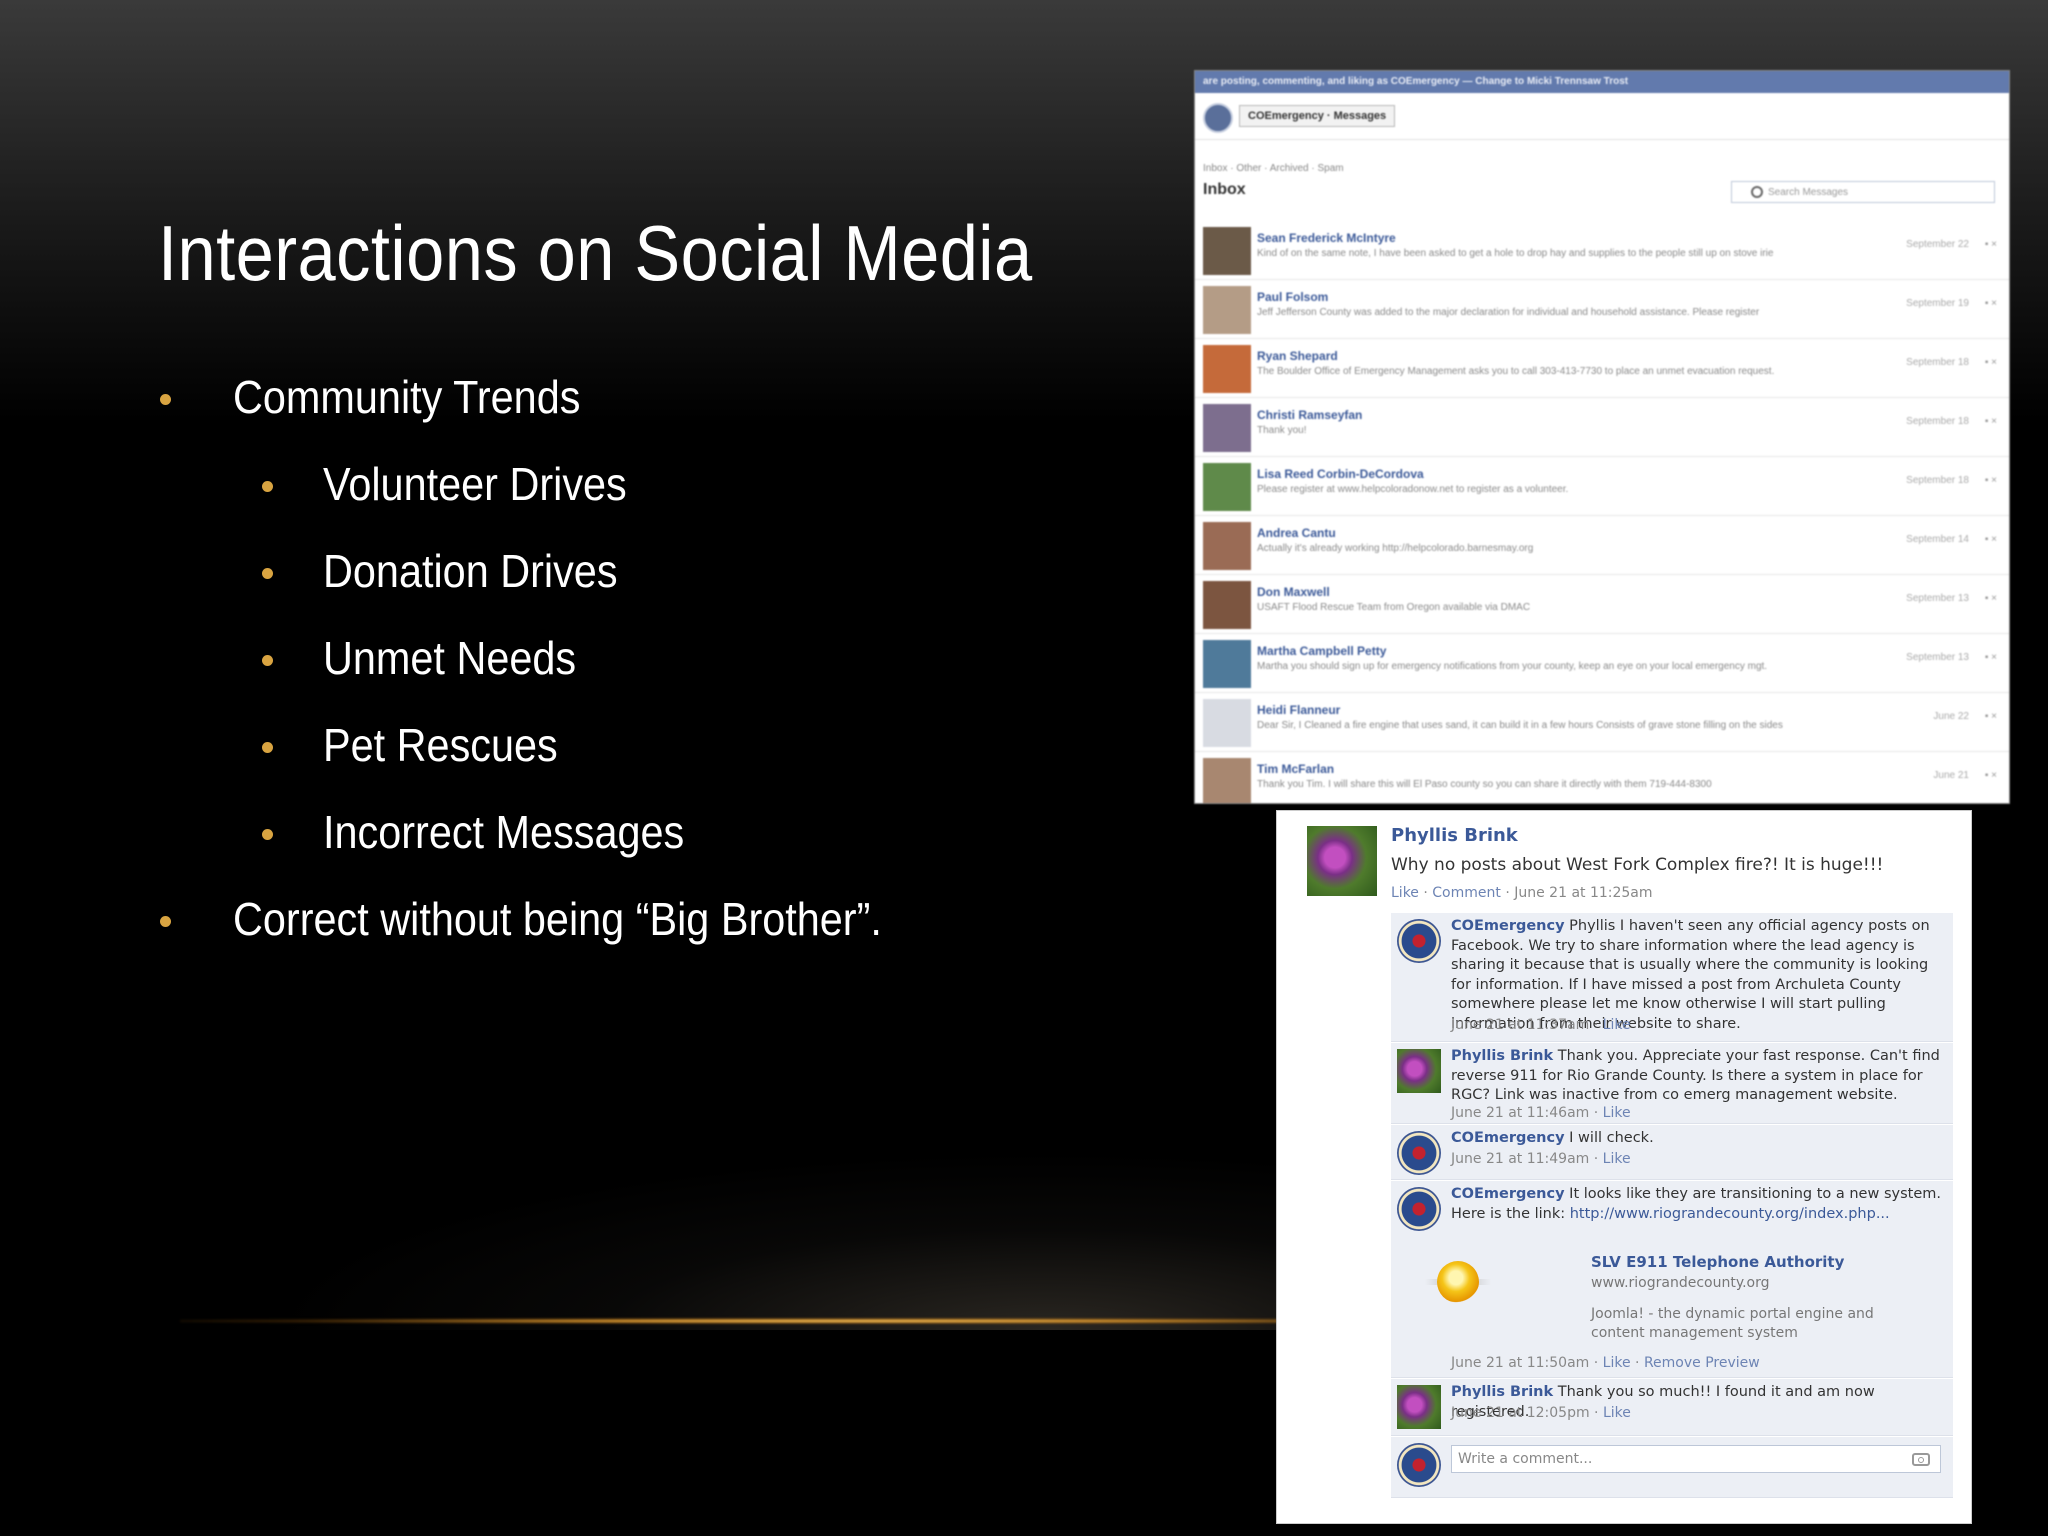  I want to click on remove-preview-link: Remove Preview, so click(1702, 1363).